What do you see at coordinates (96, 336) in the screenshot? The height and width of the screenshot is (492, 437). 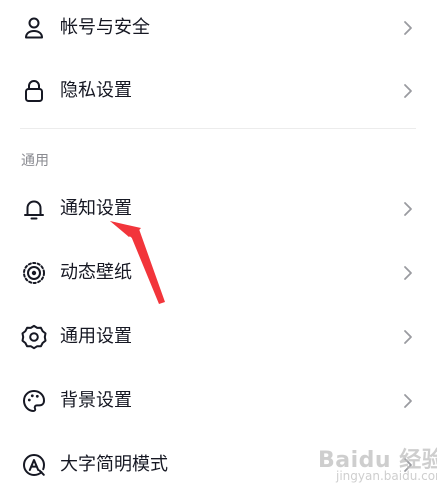 I see `row-label: 通用设置` at bounding box center [96, 336].